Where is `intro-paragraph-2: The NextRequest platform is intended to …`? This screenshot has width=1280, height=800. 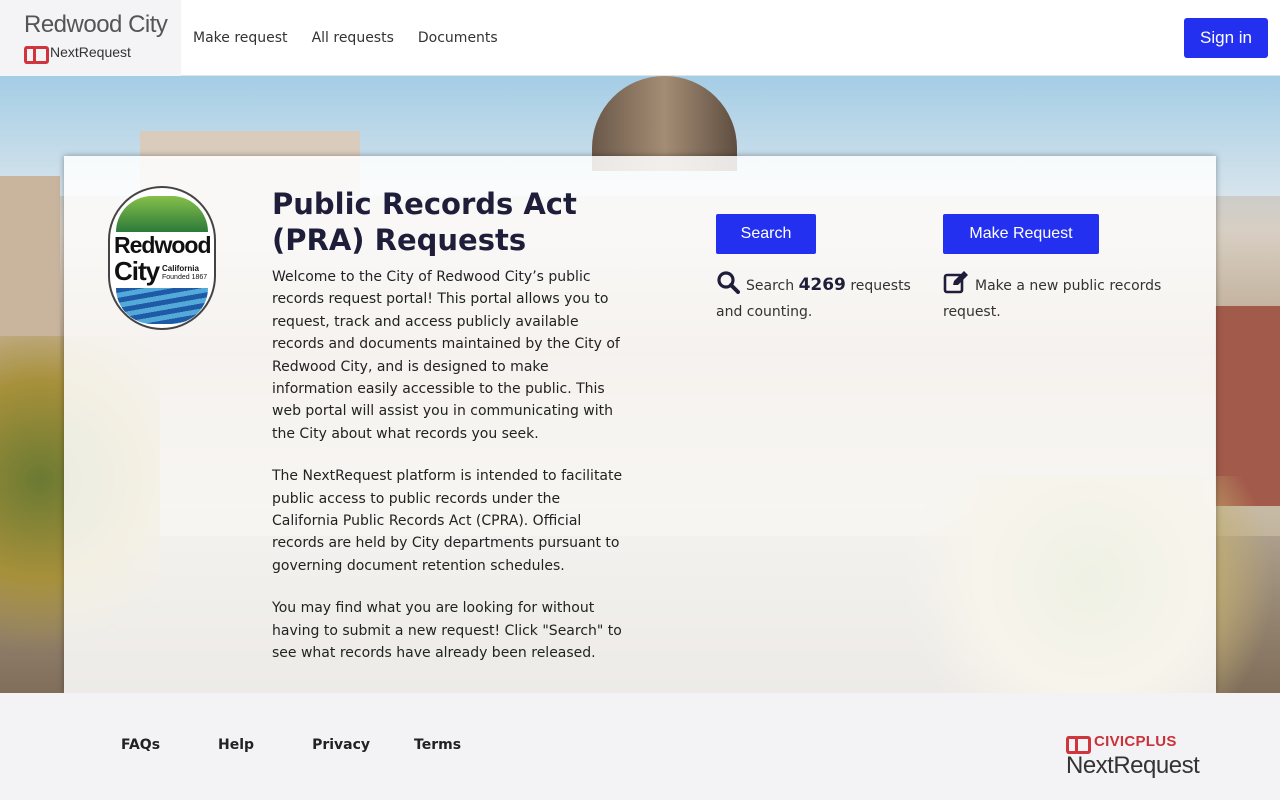 intro-paragraph-2: The NextRequest platform is intended to … is located at coordinates (447, 521).